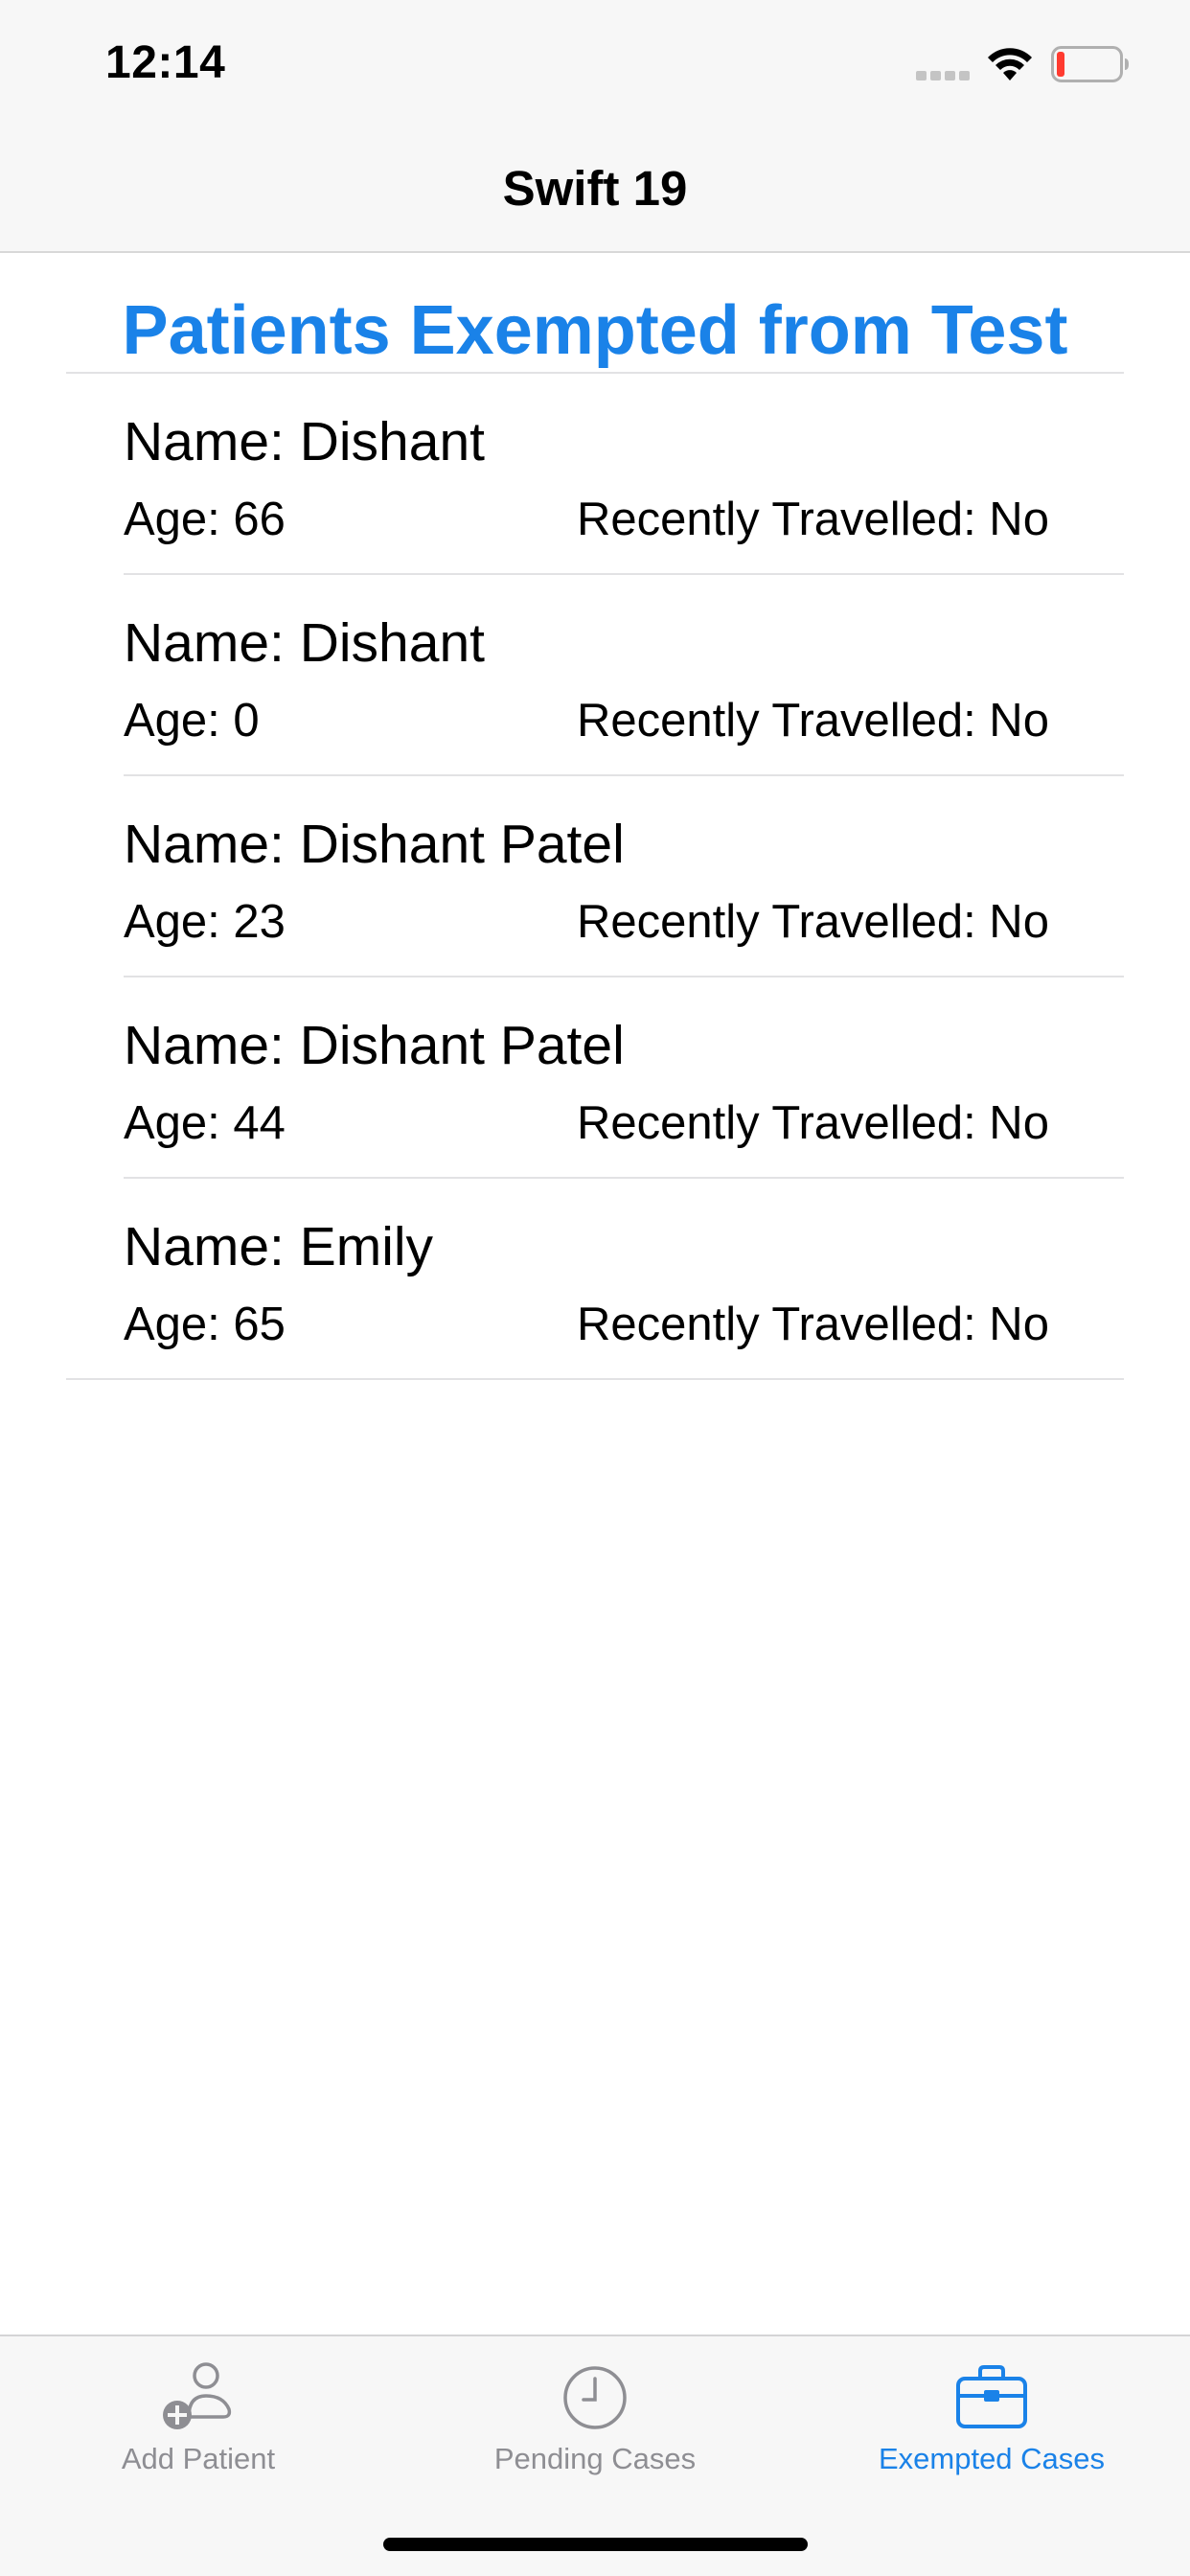  Describe the element at coordinates (166, 63) in the screenshot. I see `status-time: 12:14` at that location.